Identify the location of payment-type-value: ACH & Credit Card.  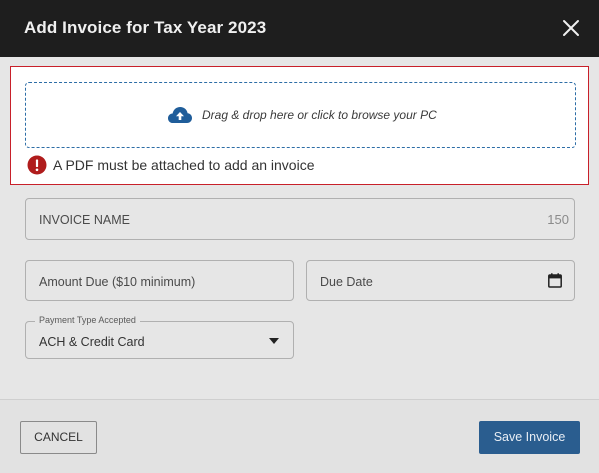
(92, 342).